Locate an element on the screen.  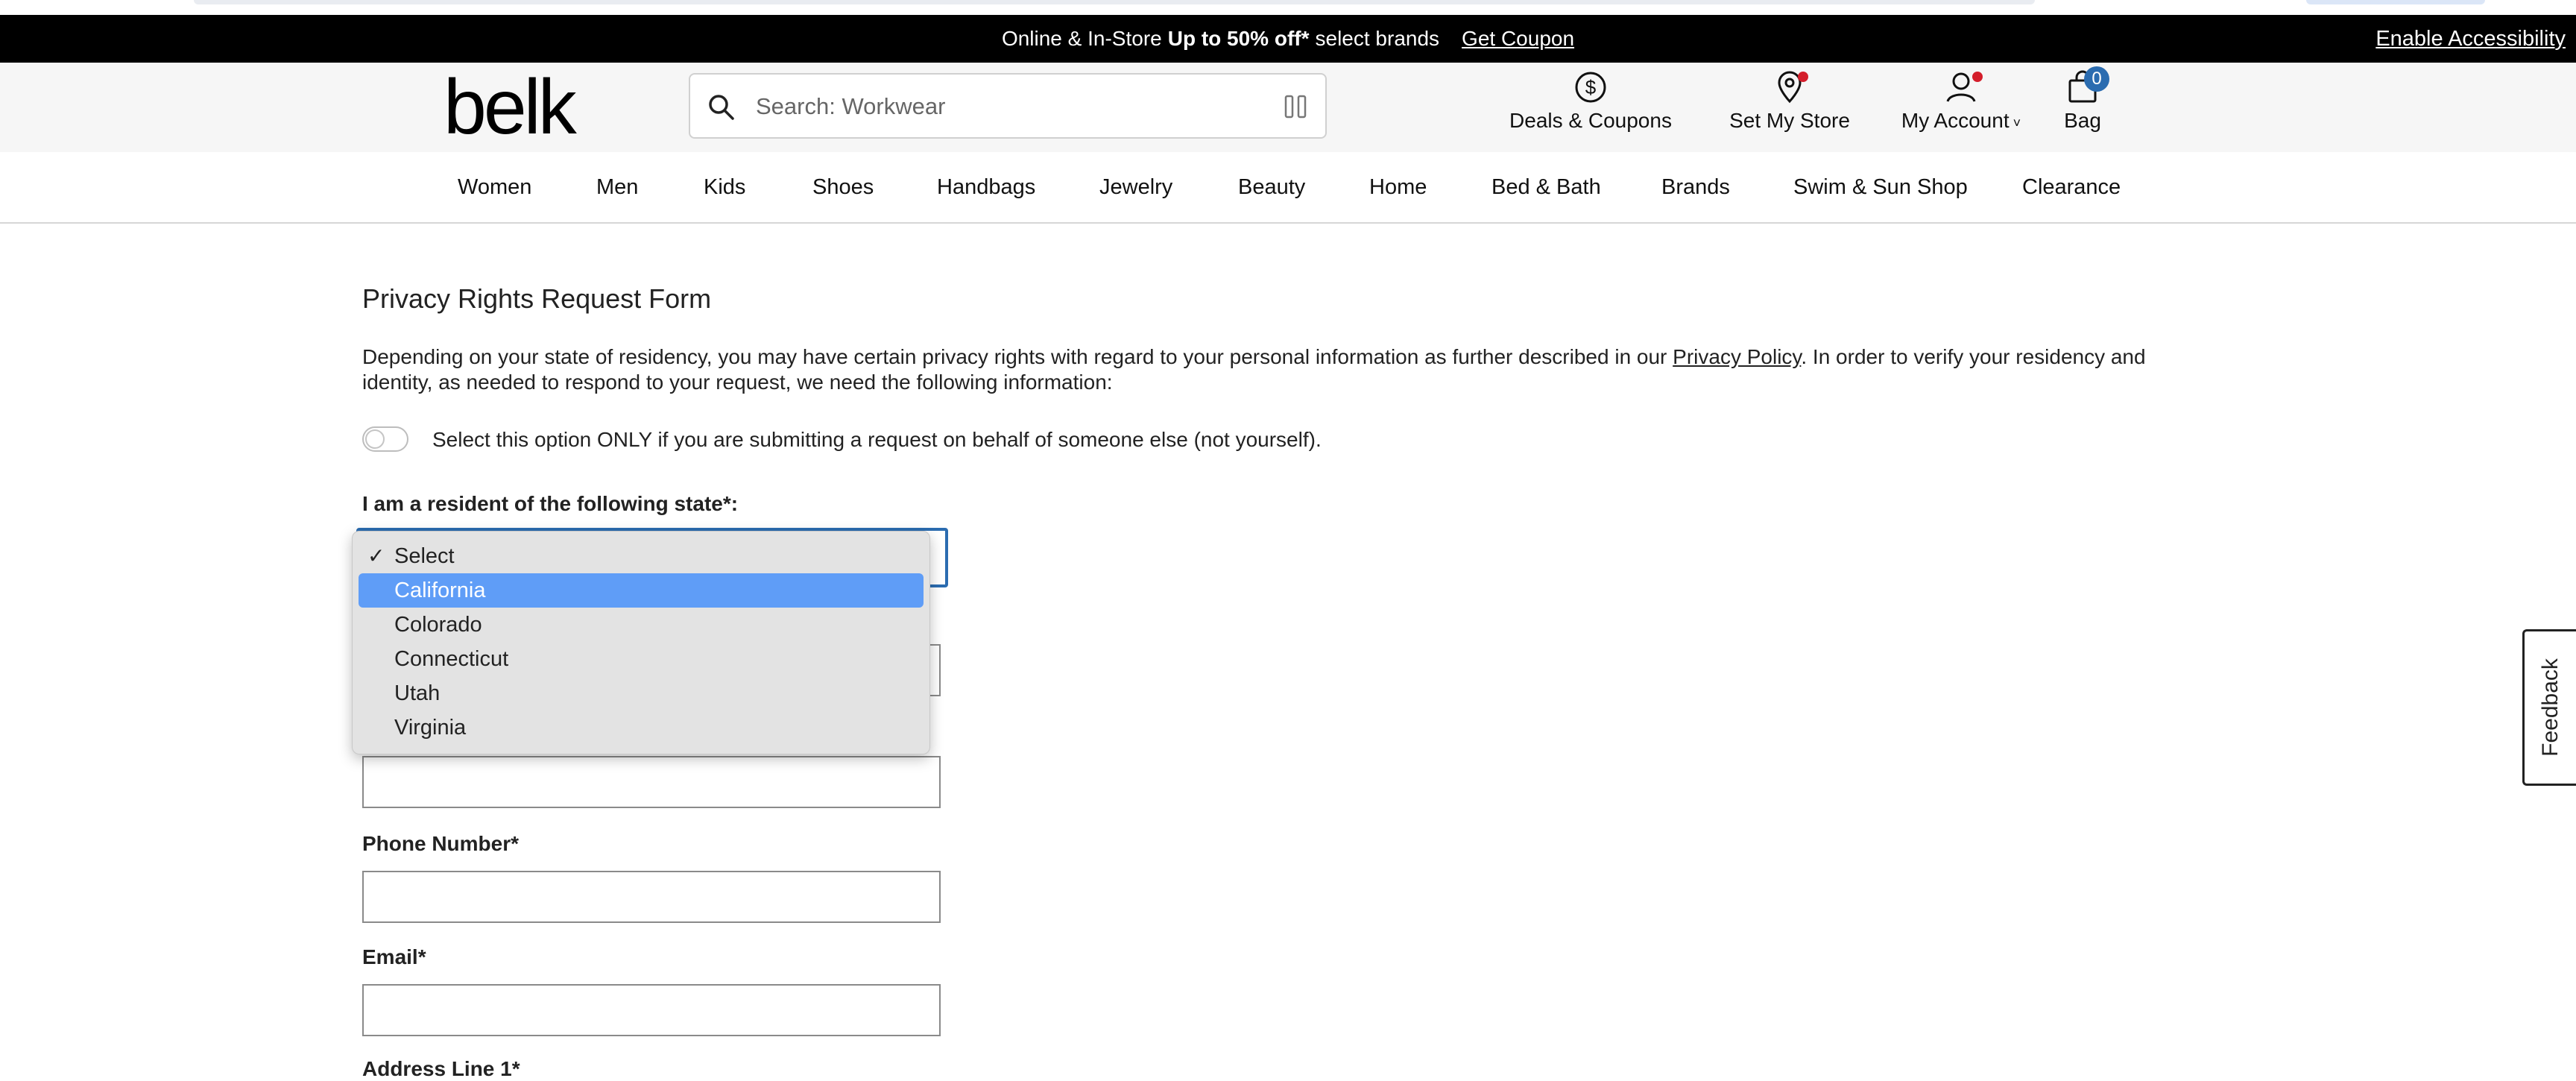
email-field is located at coordinates (651, 1010).